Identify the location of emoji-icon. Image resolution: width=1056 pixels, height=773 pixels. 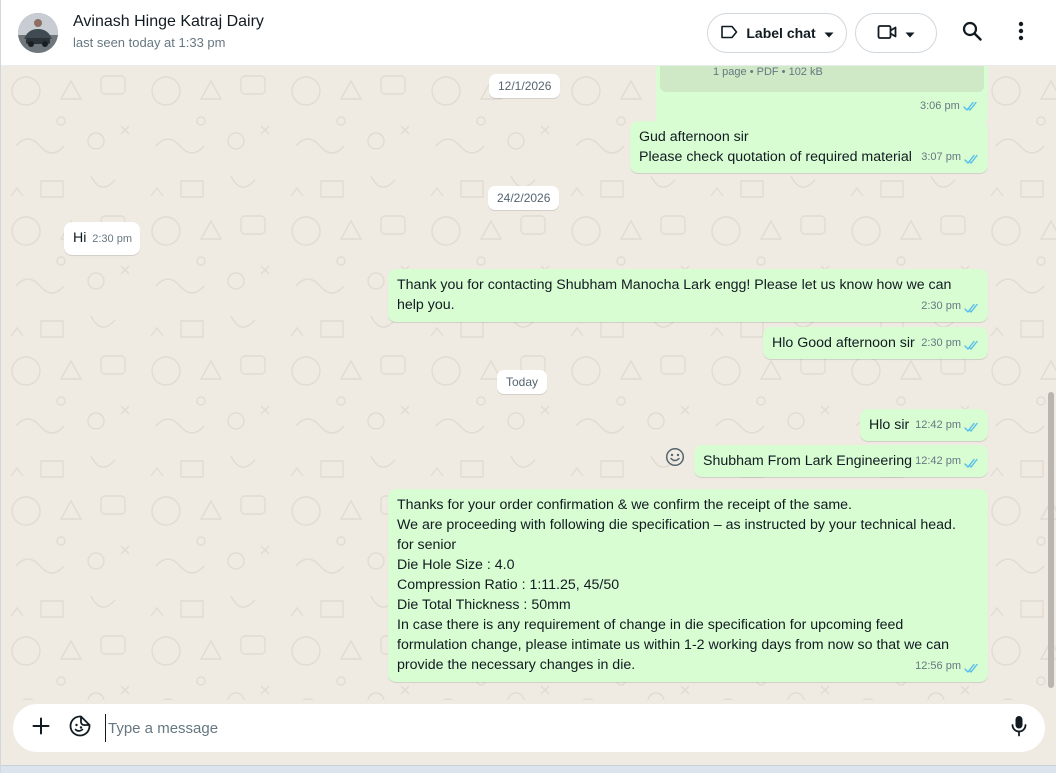
(675, 459).